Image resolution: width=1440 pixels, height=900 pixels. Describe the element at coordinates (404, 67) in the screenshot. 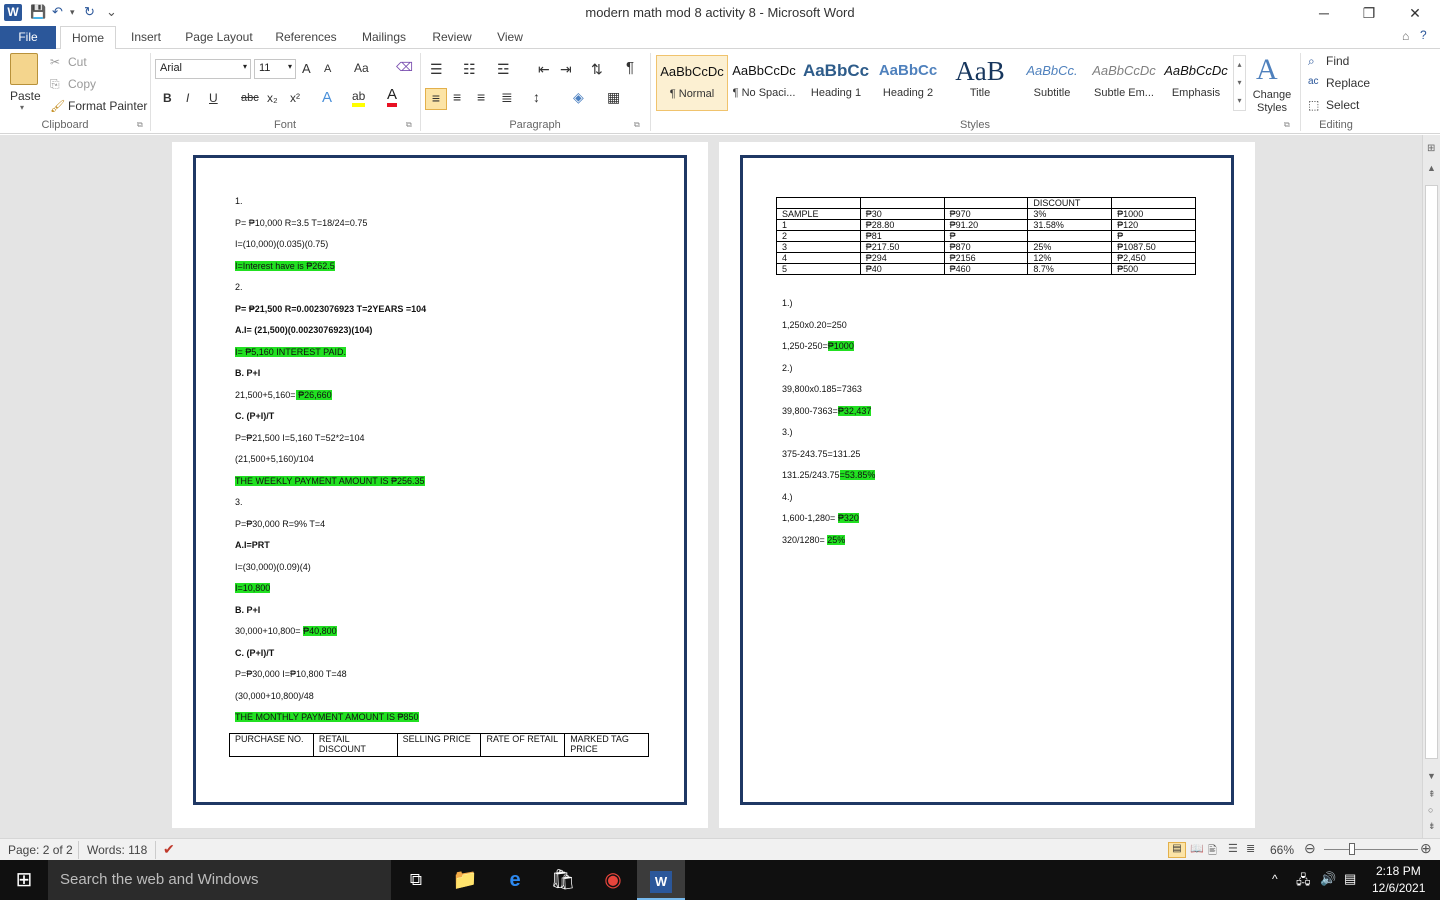

I see `clear-formatting-icon: ⌫` at that location.